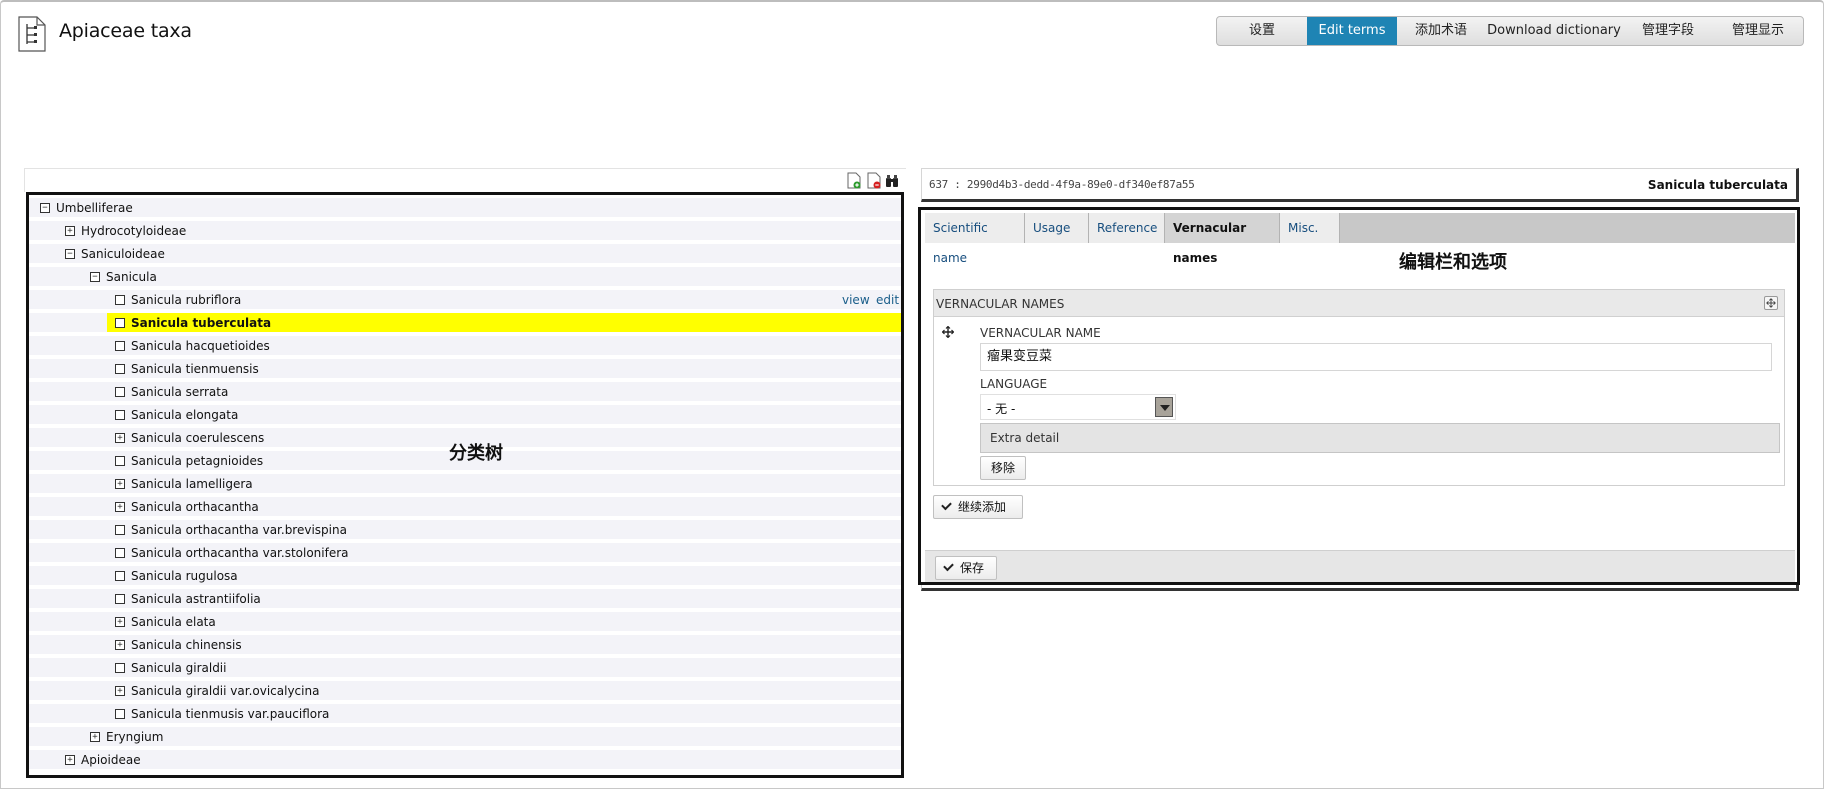  Describe the element at coordinates (186, 645) in the screenshot. I see `tree-node-label: Sanicula chinensis` at that location.